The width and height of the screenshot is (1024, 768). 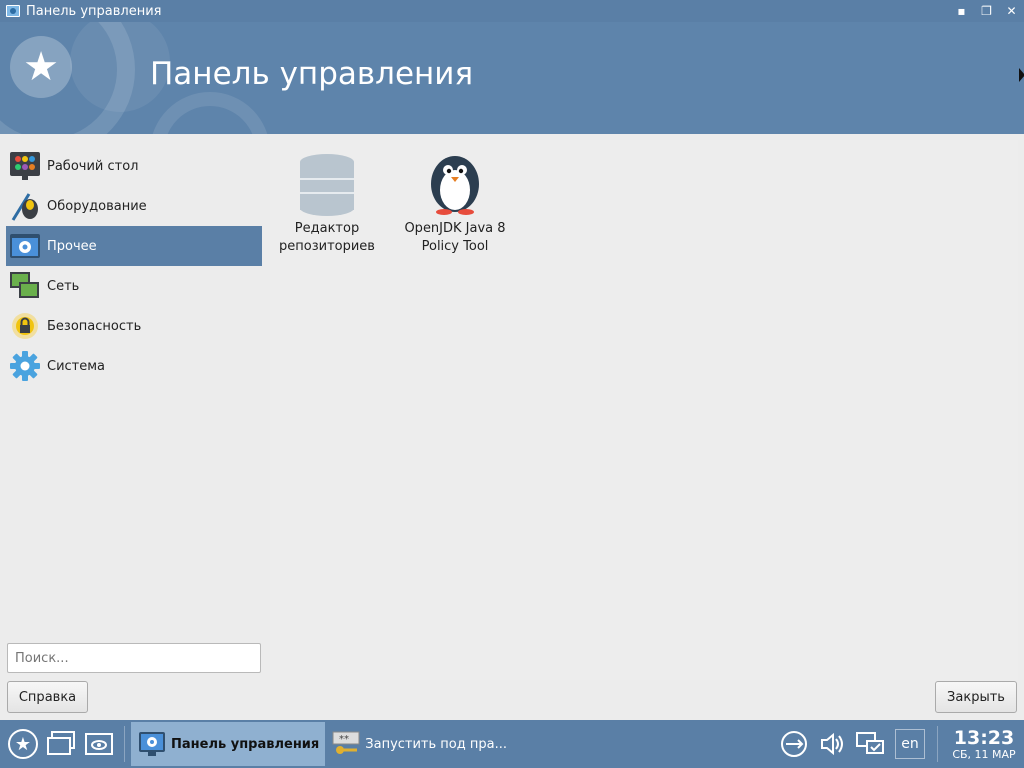 I want to click on sidebar-item-security: Безопасность, so click(x=134, y=326).